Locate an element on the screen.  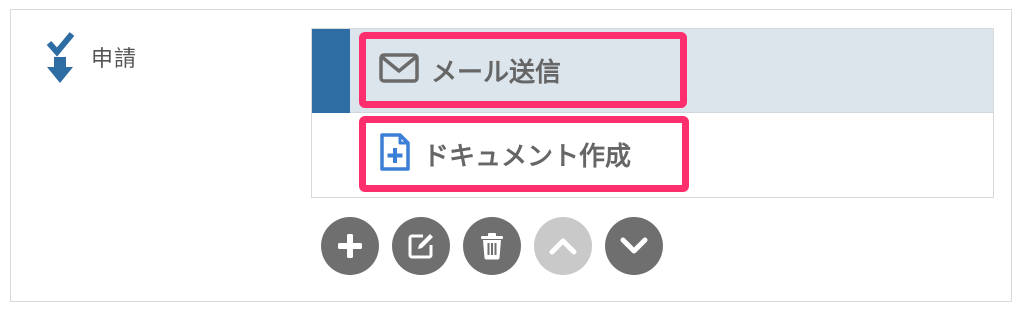
list-item-label: メール送信 is located at coordinates (496, 72).